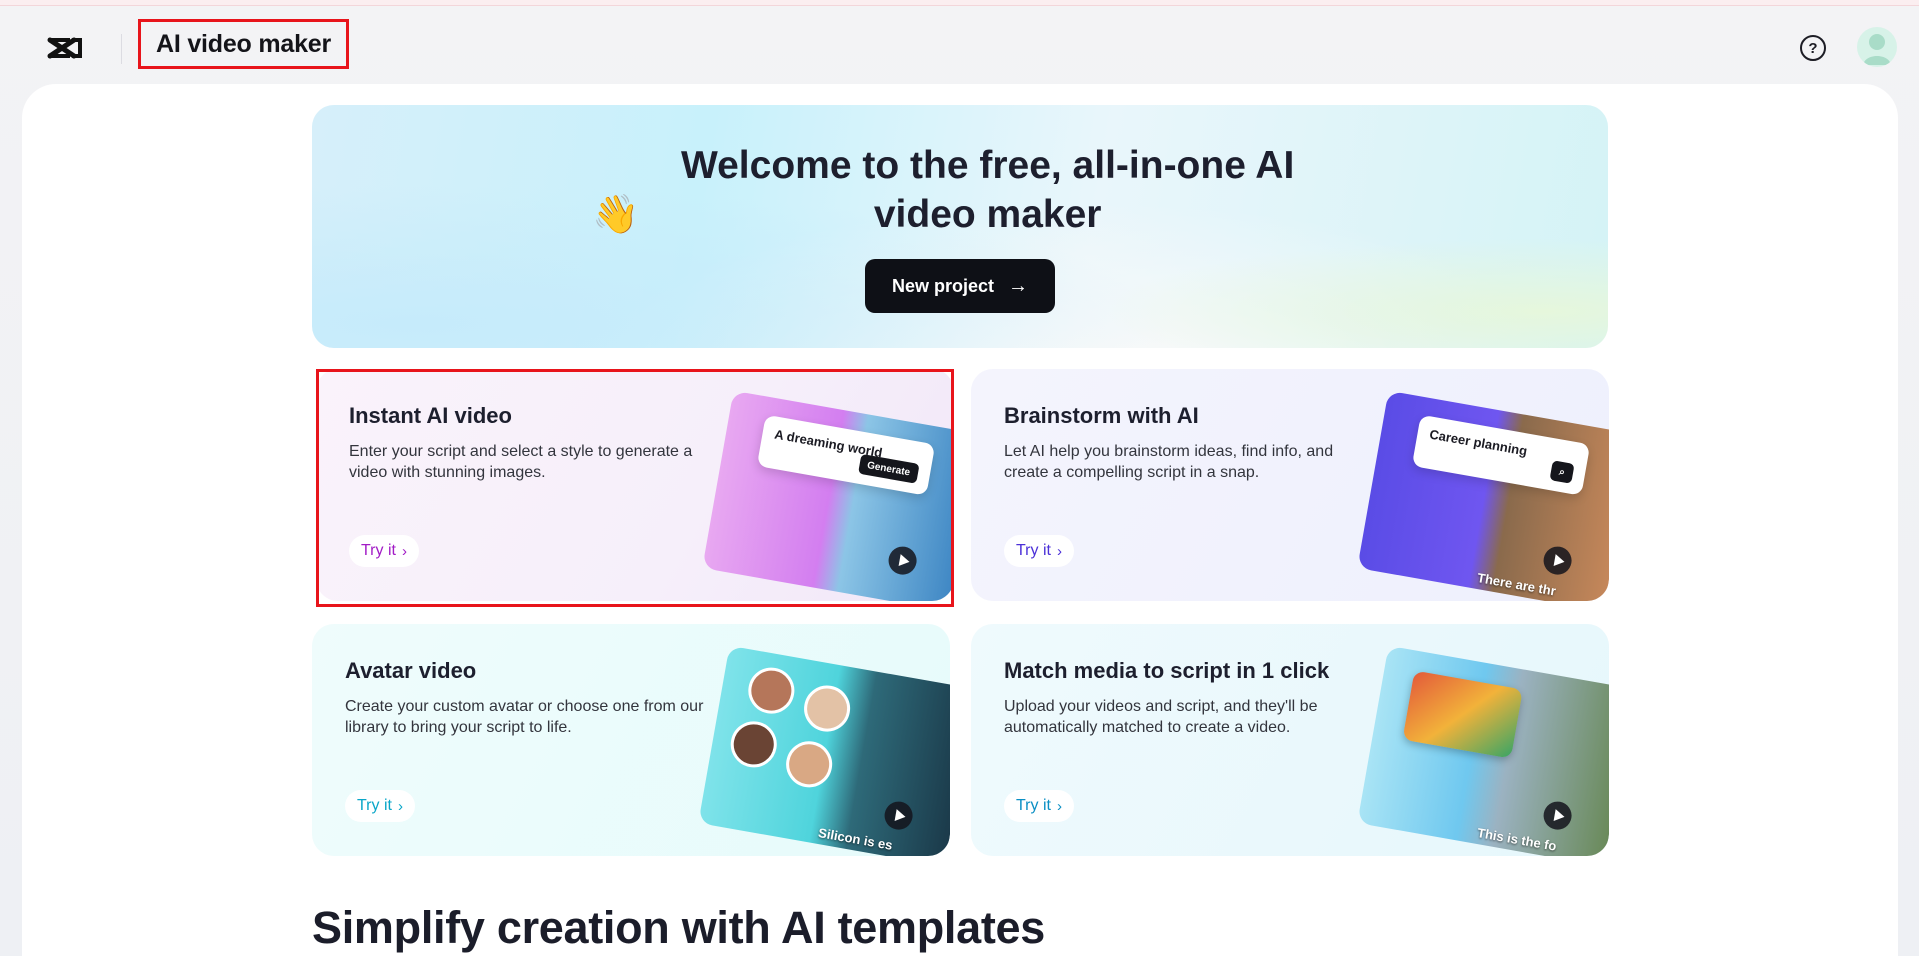 This screenshot has width=1919, height=956. Describe the element at coordinates (1101, 415) in the screenshot. I see `card-title: Brainstorm with AI` at that location.